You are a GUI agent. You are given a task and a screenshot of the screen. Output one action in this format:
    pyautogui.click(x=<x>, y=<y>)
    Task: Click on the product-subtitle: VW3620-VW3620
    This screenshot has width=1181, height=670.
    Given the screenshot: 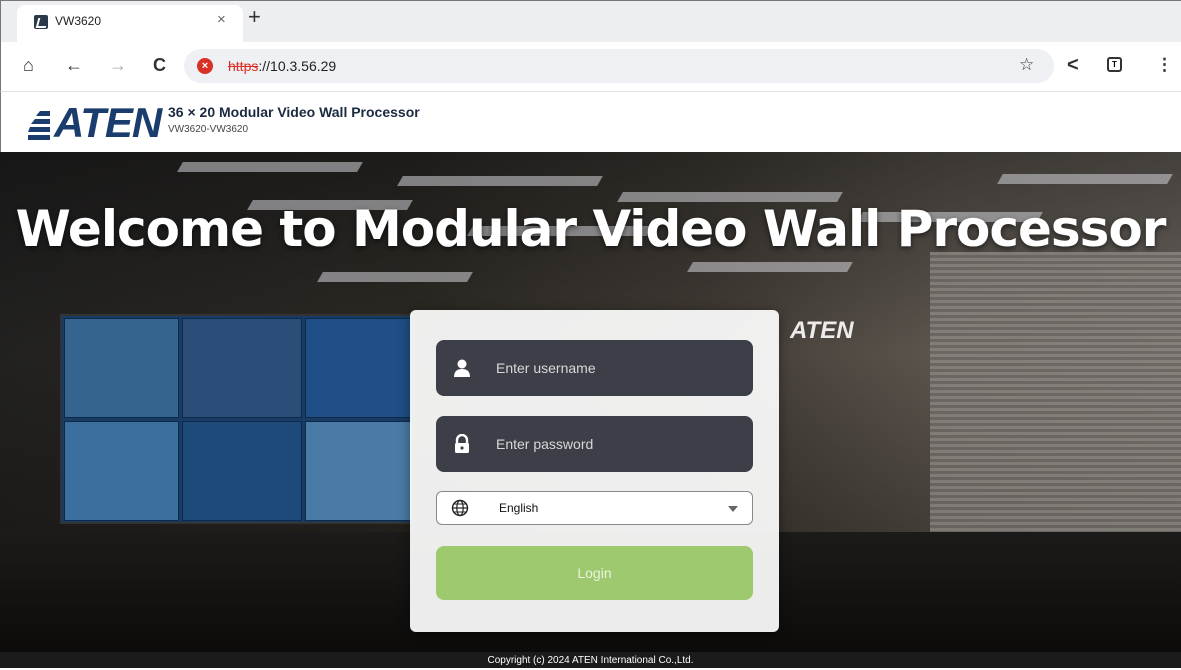 What is the action you would take?
    pyautogui.click(x=208, y=129)
    